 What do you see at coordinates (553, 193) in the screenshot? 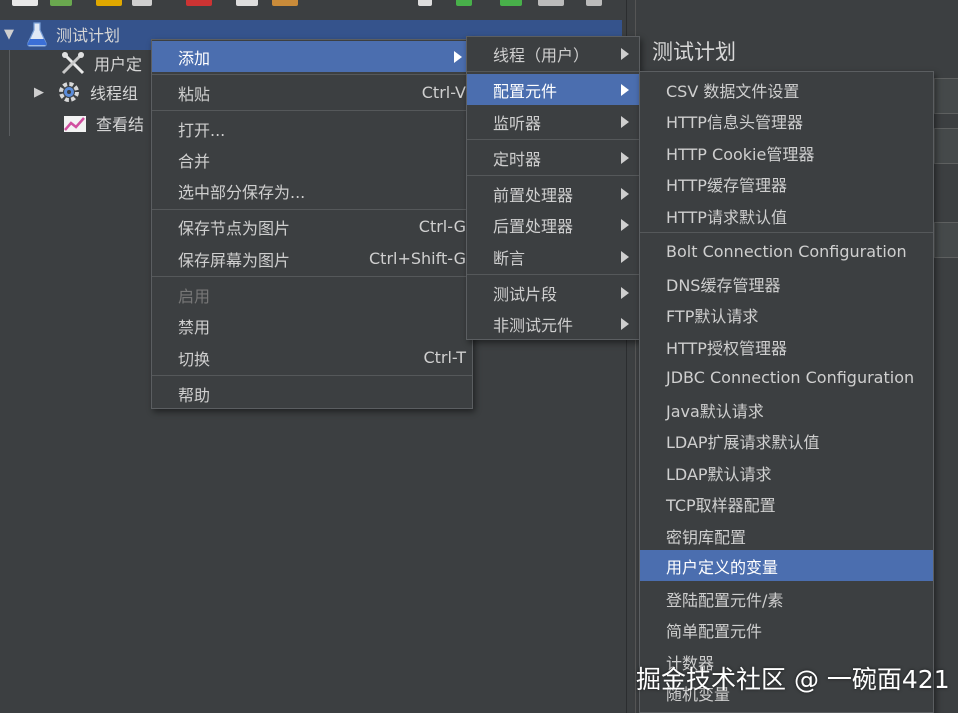
I see `menu-item-pre-processor: 前置处理器` at bounding box center [553, 193].